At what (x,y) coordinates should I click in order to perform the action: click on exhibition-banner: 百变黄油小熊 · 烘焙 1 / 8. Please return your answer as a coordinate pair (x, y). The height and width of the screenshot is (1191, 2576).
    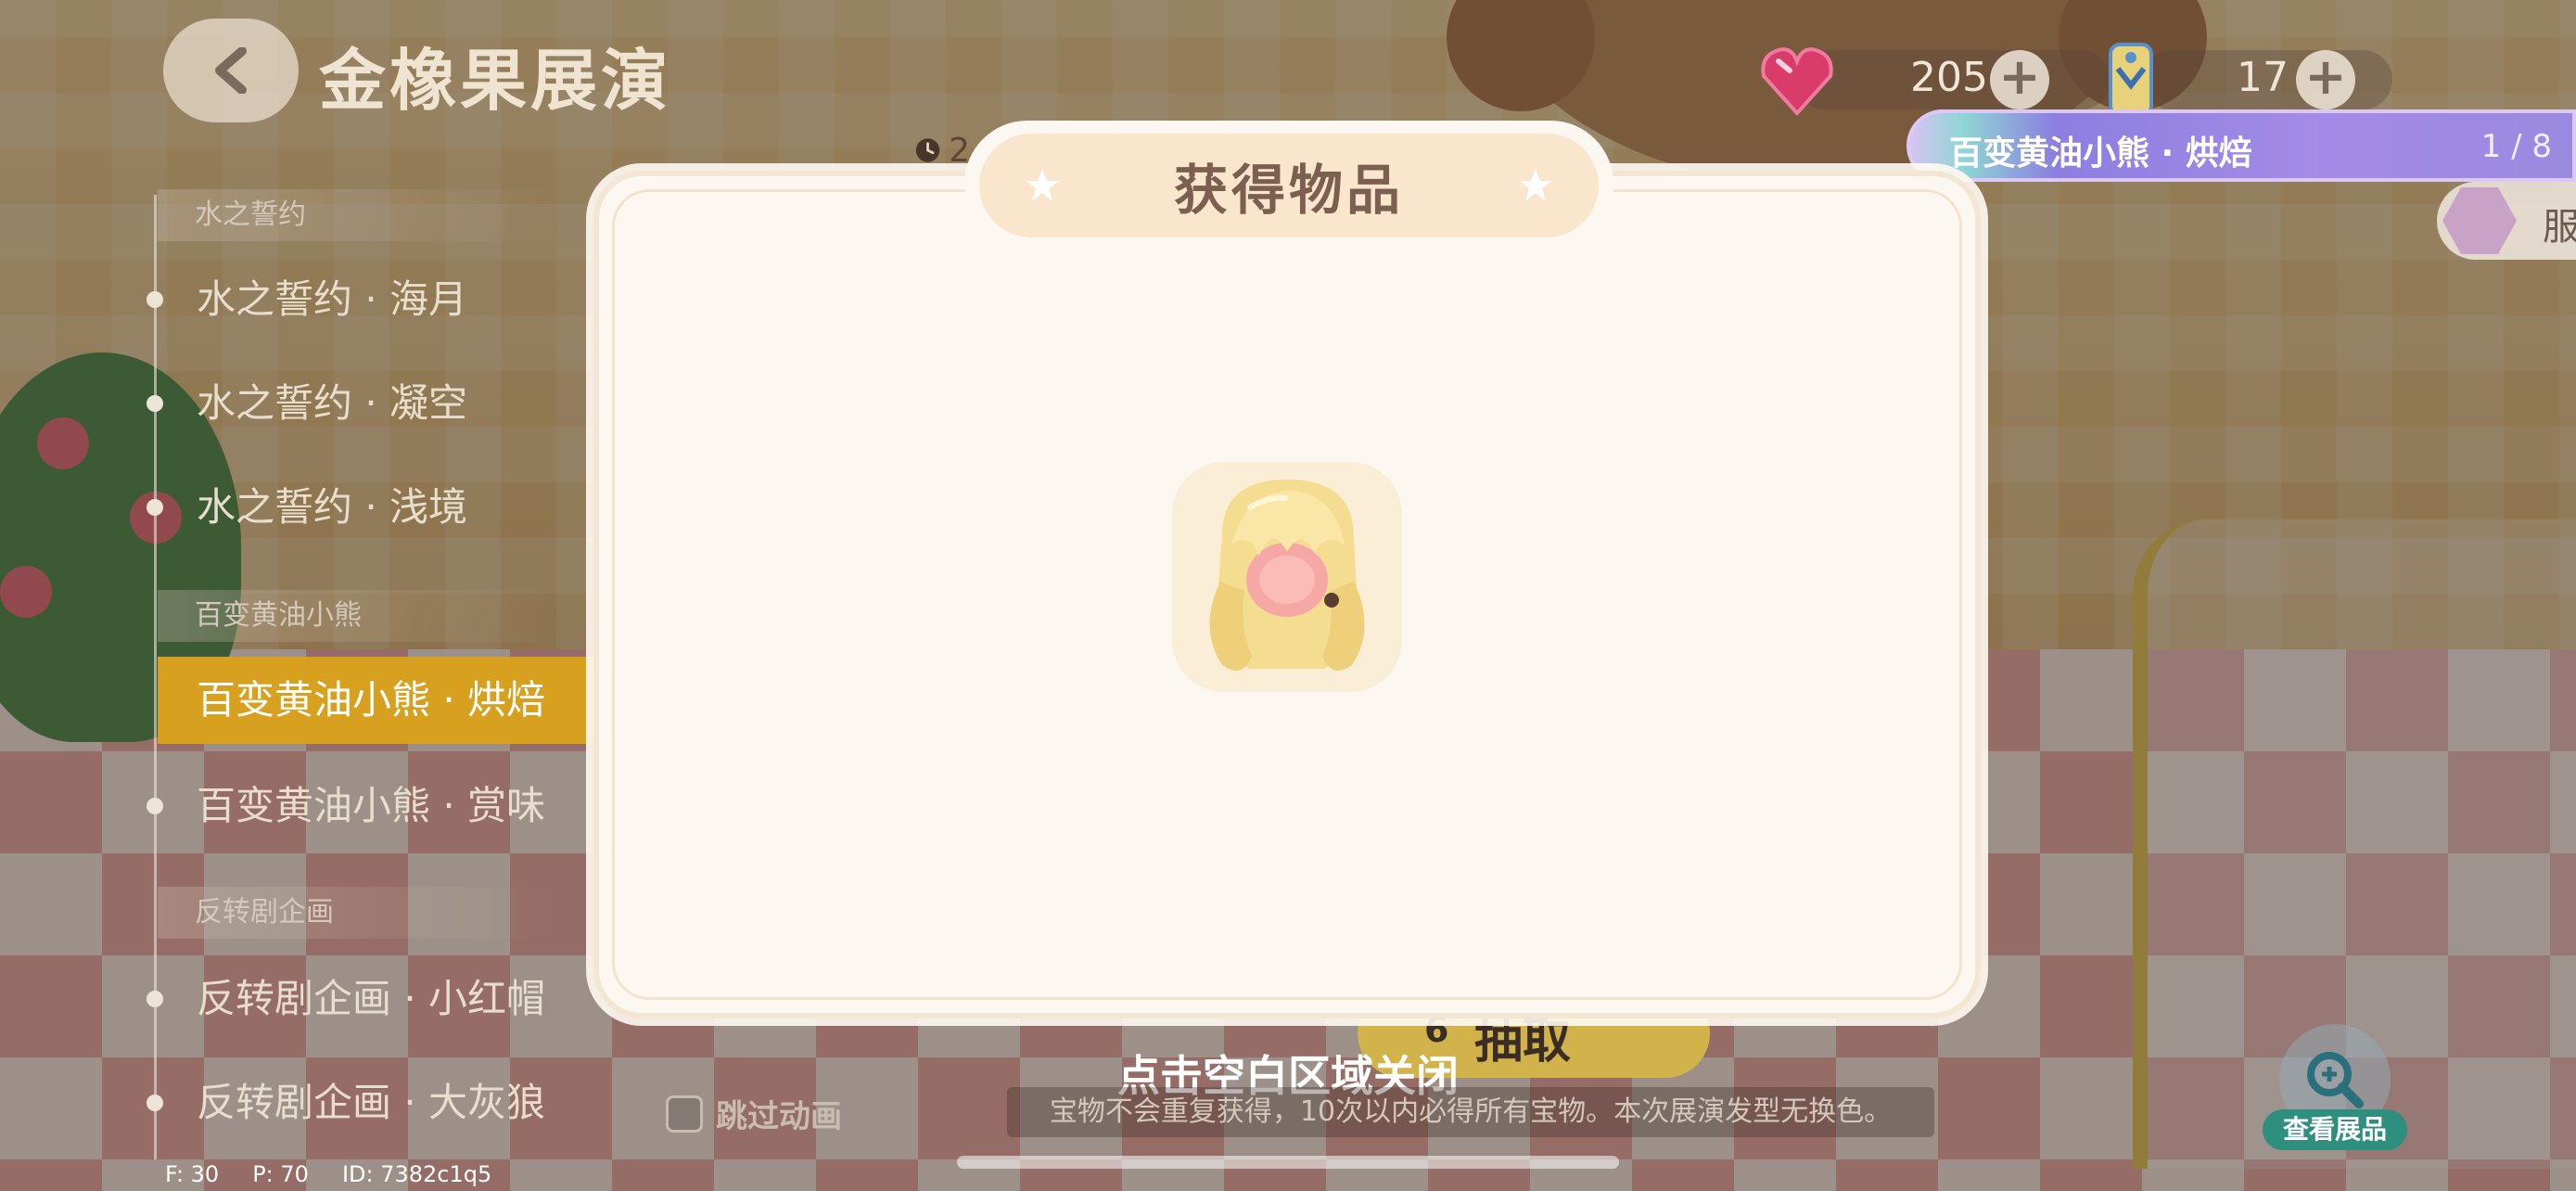
    Looking at the image, I should click on (2241, 145).